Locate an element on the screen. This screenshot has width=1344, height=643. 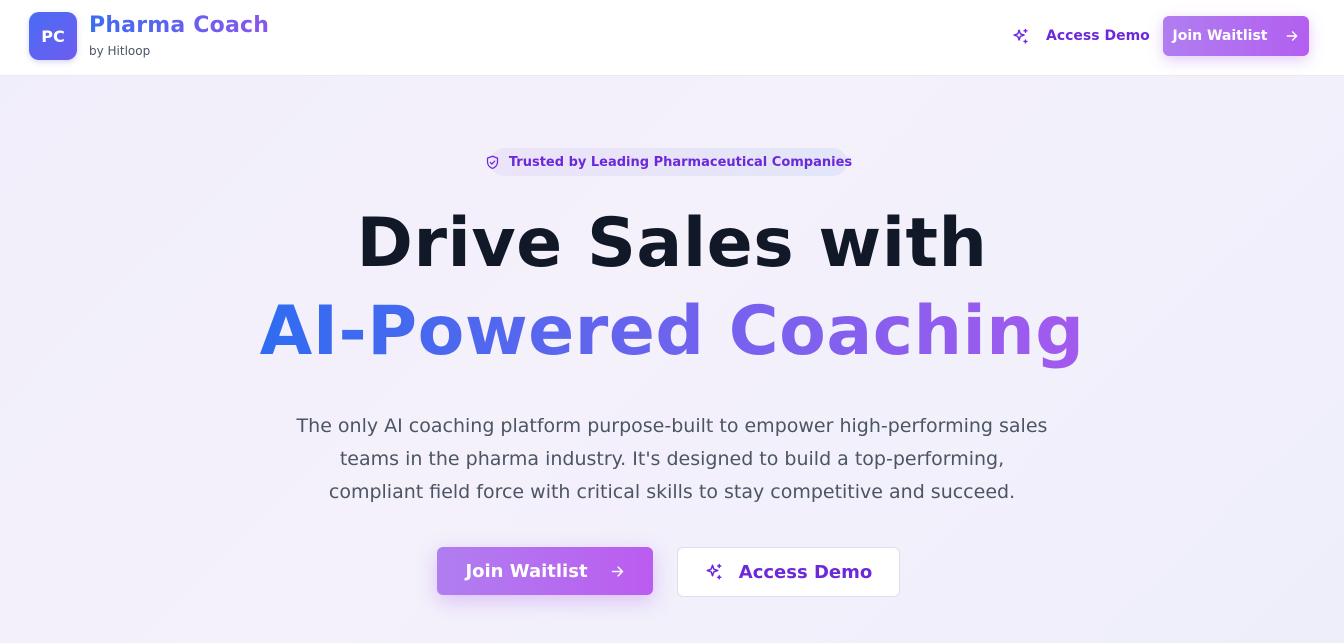
nav-join-waitlist-label: Join Waitlist is located at coordinates (1220, 36).